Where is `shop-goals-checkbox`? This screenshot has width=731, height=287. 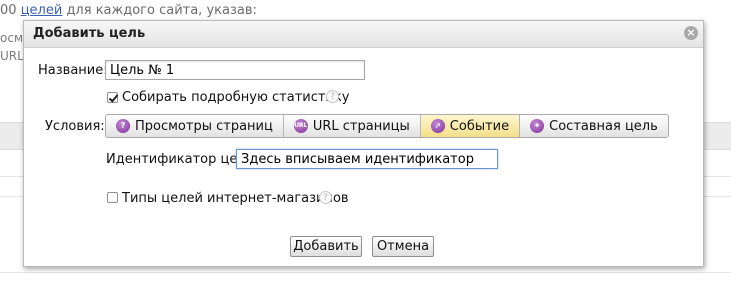
shop-goals-checkbox is located at coordinates (112, 197).